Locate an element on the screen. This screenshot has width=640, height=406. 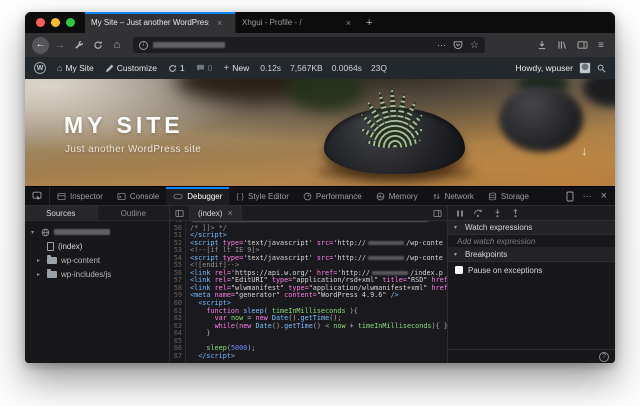
pick-element-icon is located at coordinates (37, 196).